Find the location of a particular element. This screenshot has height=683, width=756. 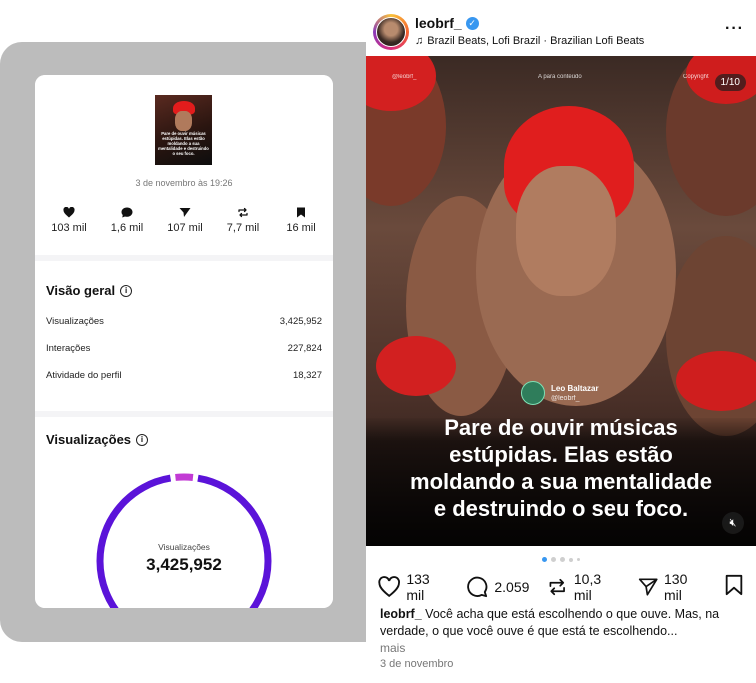

post-actions: 133 mil 2.059 10,3 mil 130 mil is located at coordinates (561, 587).